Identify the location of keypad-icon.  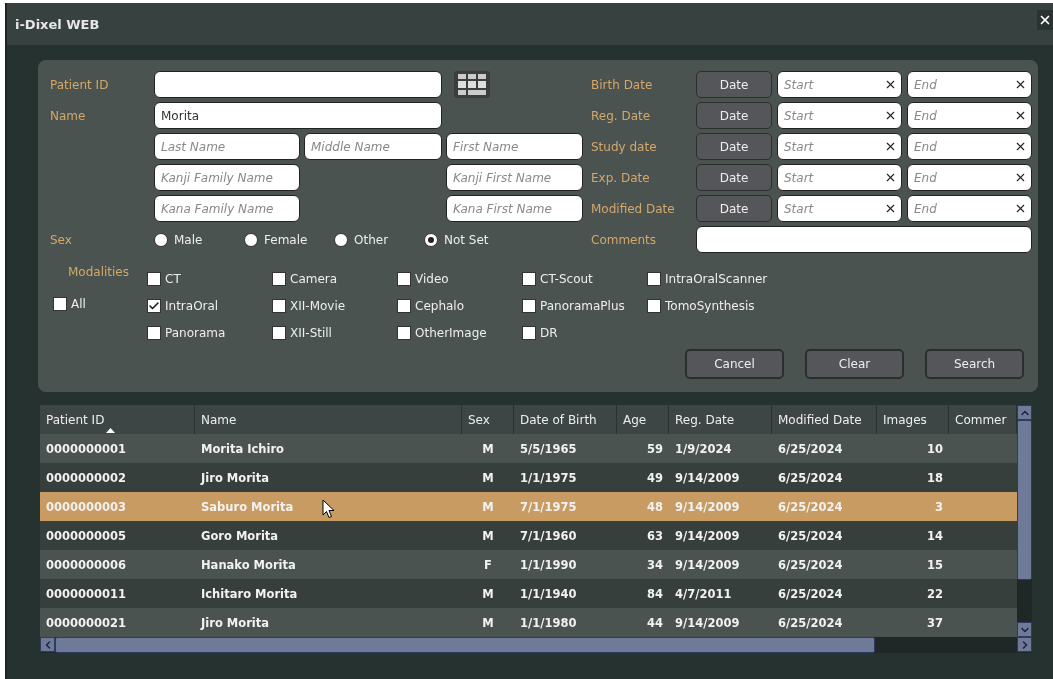
(472, 84).